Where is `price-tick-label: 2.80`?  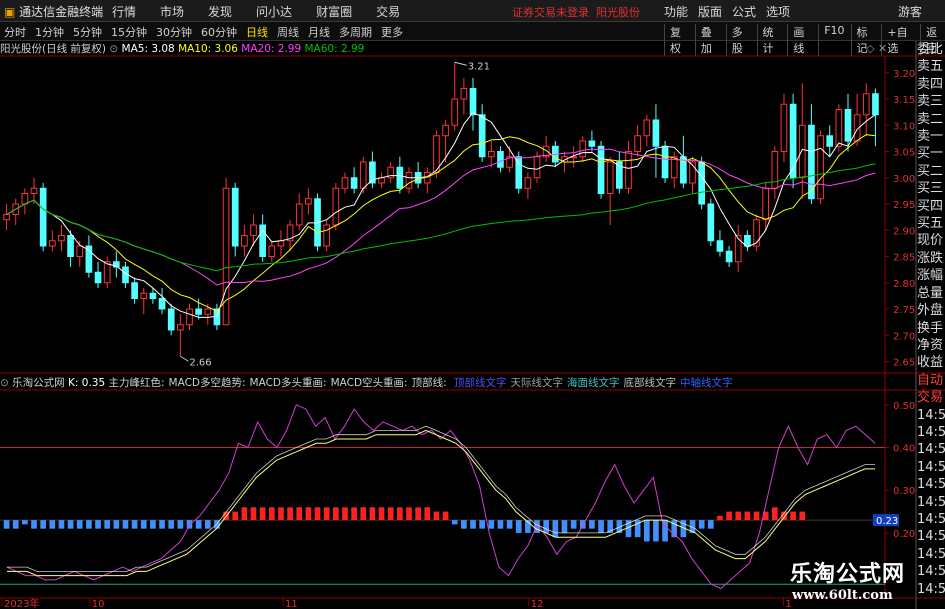 price-tick-label: 2.80 is located at coordinates (904, 284).